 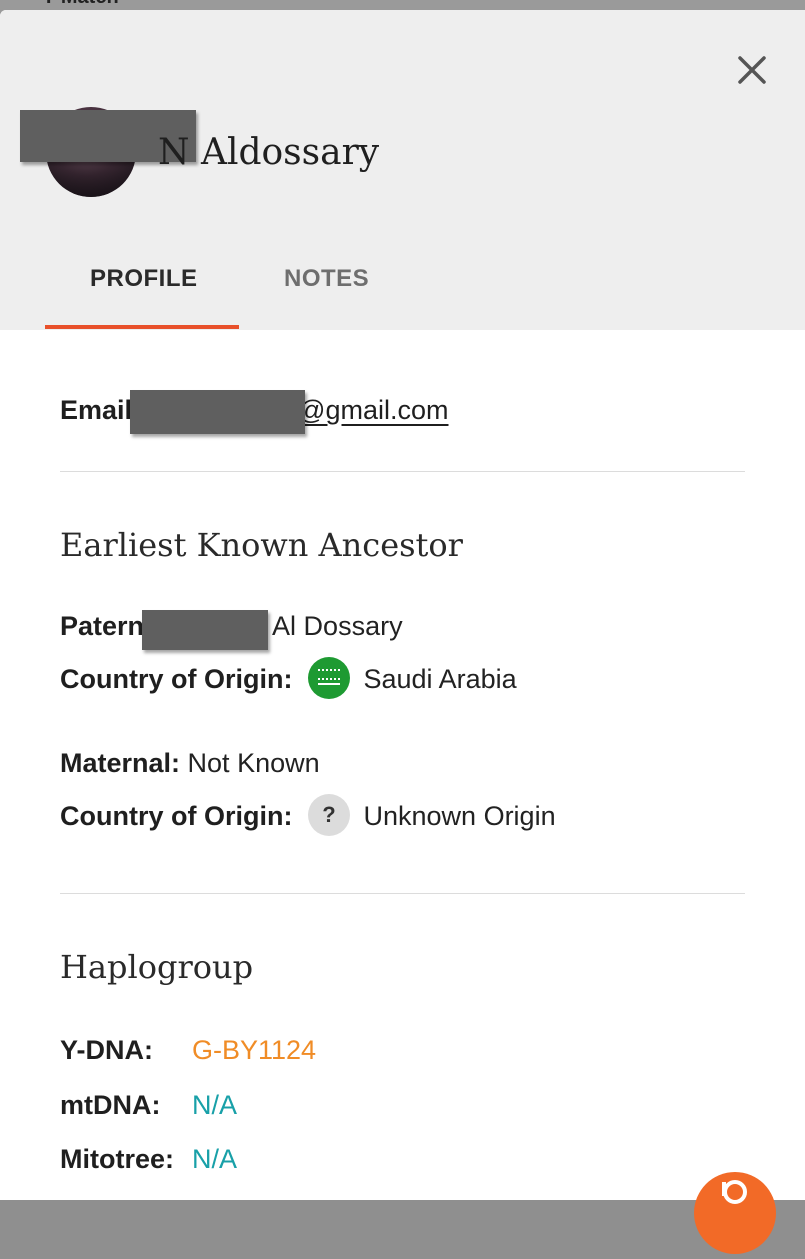 I want to click on email-link: @gmail.com, so click(x=373, y=410).